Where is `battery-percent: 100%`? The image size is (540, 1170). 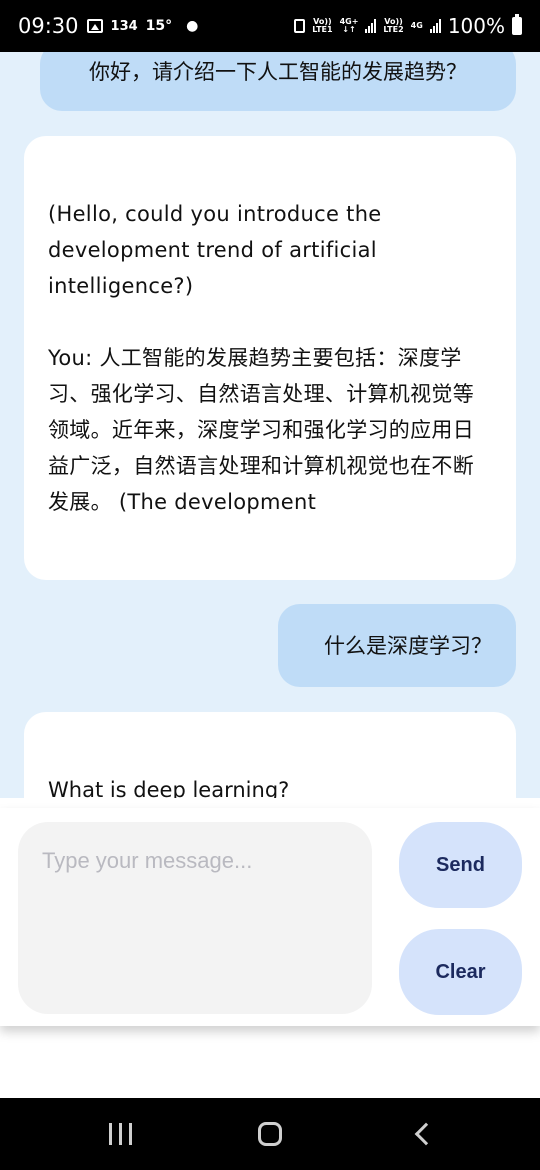
battery-percent: 100% is located at coordinates (476, 26).